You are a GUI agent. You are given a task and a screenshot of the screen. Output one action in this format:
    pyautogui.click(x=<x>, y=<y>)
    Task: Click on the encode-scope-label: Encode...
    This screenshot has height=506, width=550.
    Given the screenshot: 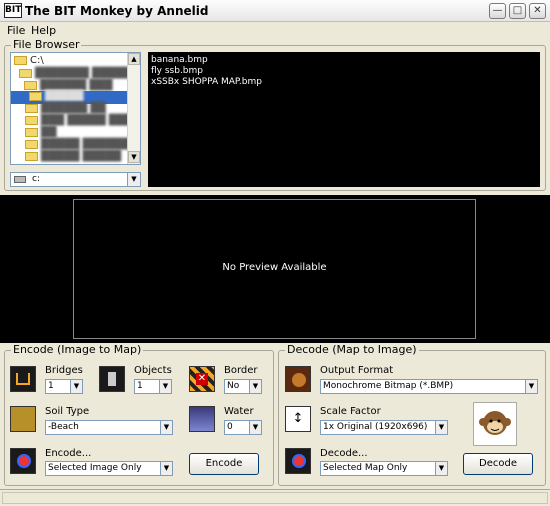 What is the action you would take?
    pyautogui.click(x=68, y=453)
    